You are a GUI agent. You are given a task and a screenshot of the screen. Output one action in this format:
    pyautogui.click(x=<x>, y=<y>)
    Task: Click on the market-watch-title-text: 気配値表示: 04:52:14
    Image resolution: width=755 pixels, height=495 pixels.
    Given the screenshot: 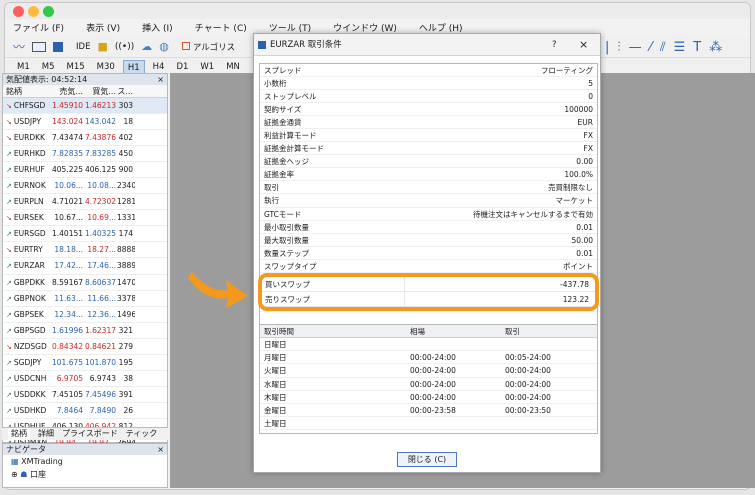 What is the action you would take?
    pyautogui.click(x=47, y=79)
    